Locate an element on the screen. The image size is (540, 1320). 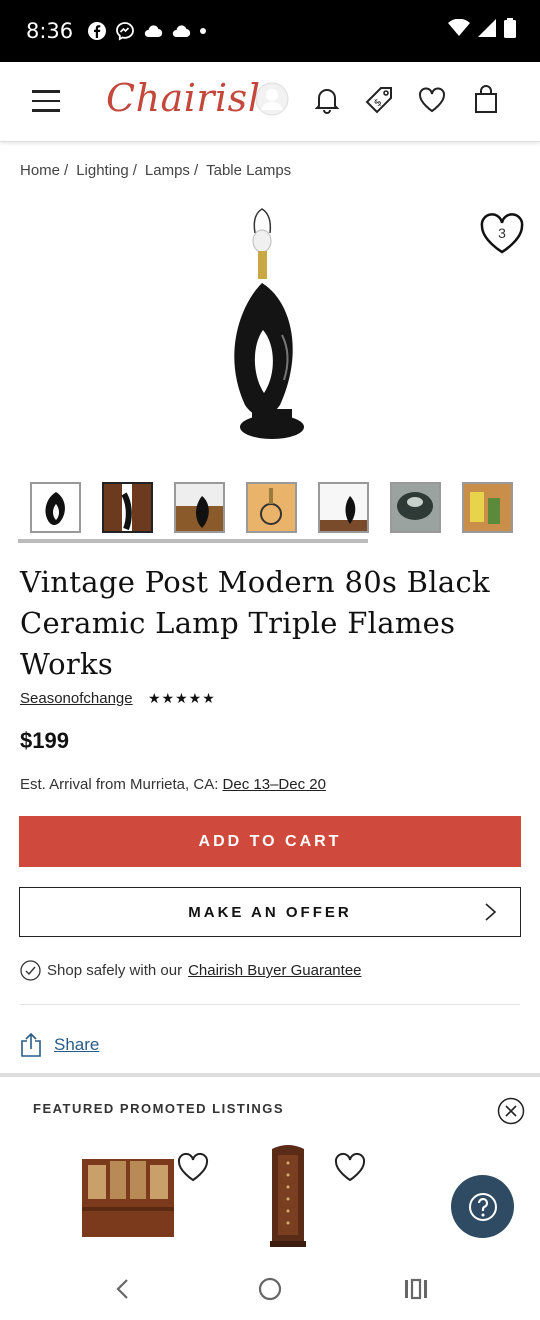
facebook-icon is located at coordinates (97, 31).